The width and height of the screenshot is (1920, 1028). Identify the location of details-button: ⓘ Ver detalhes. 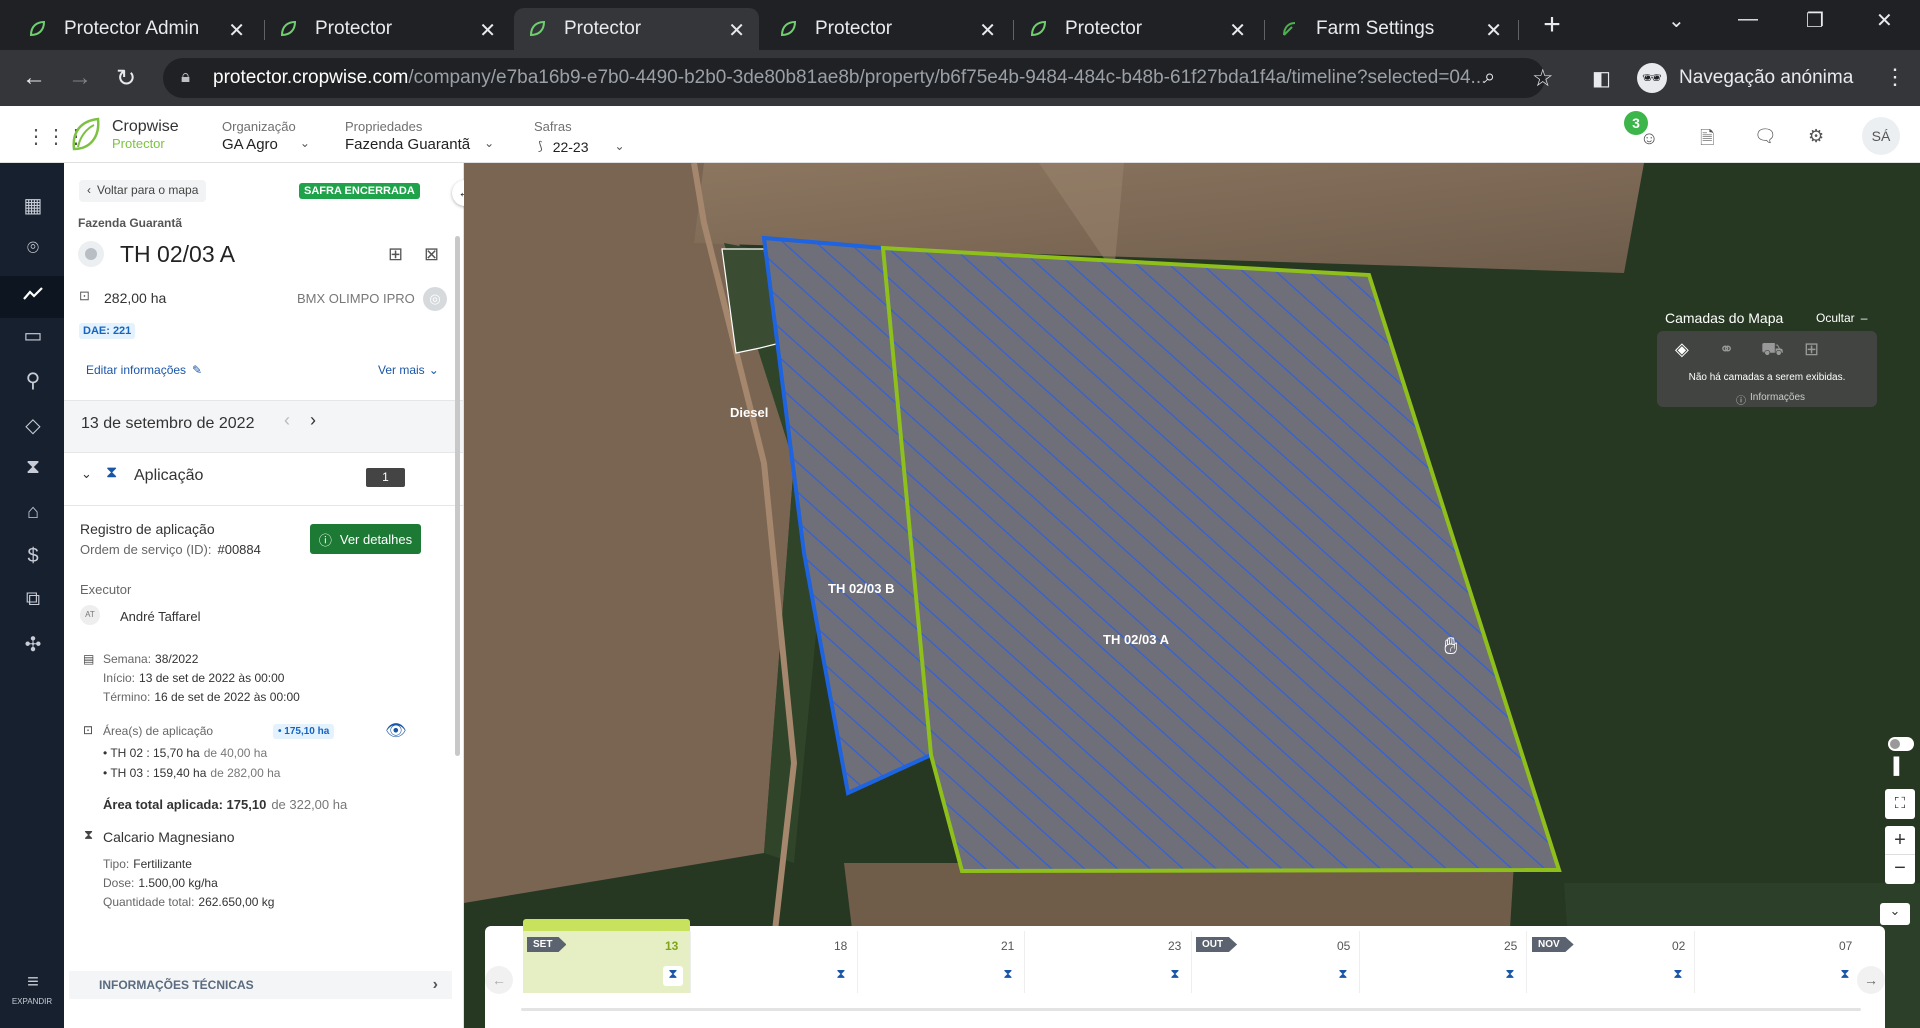
(365, 539).